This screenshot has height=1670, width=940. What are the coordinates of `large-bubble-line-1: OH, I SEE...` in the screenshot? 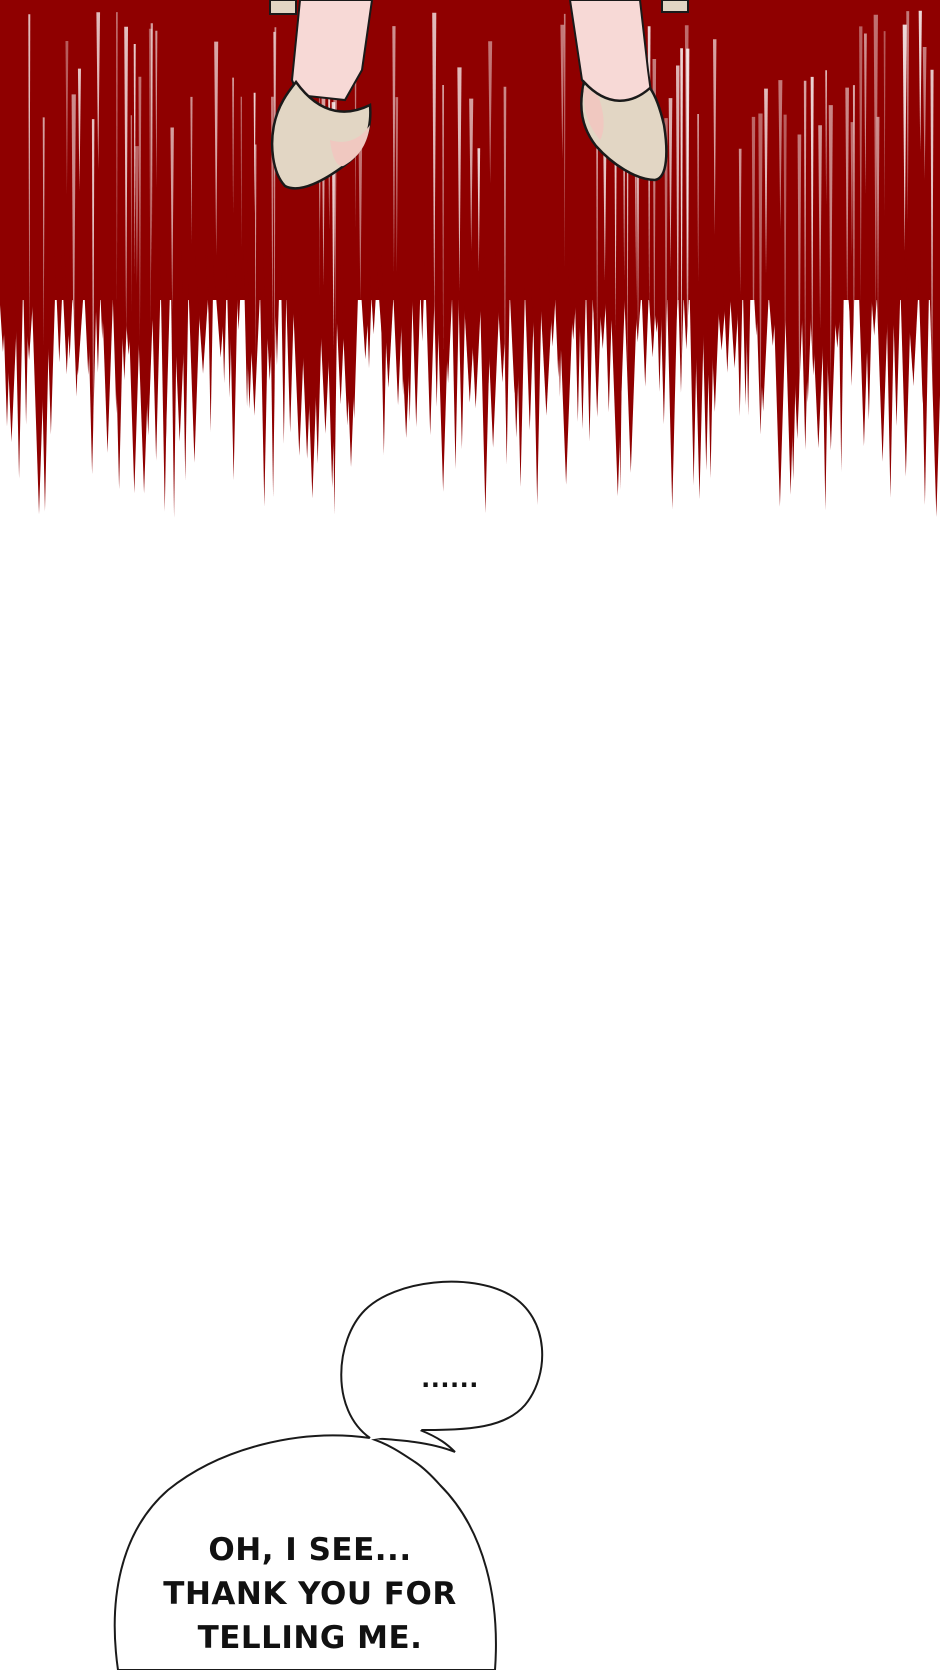 It's located at (310, 1550).